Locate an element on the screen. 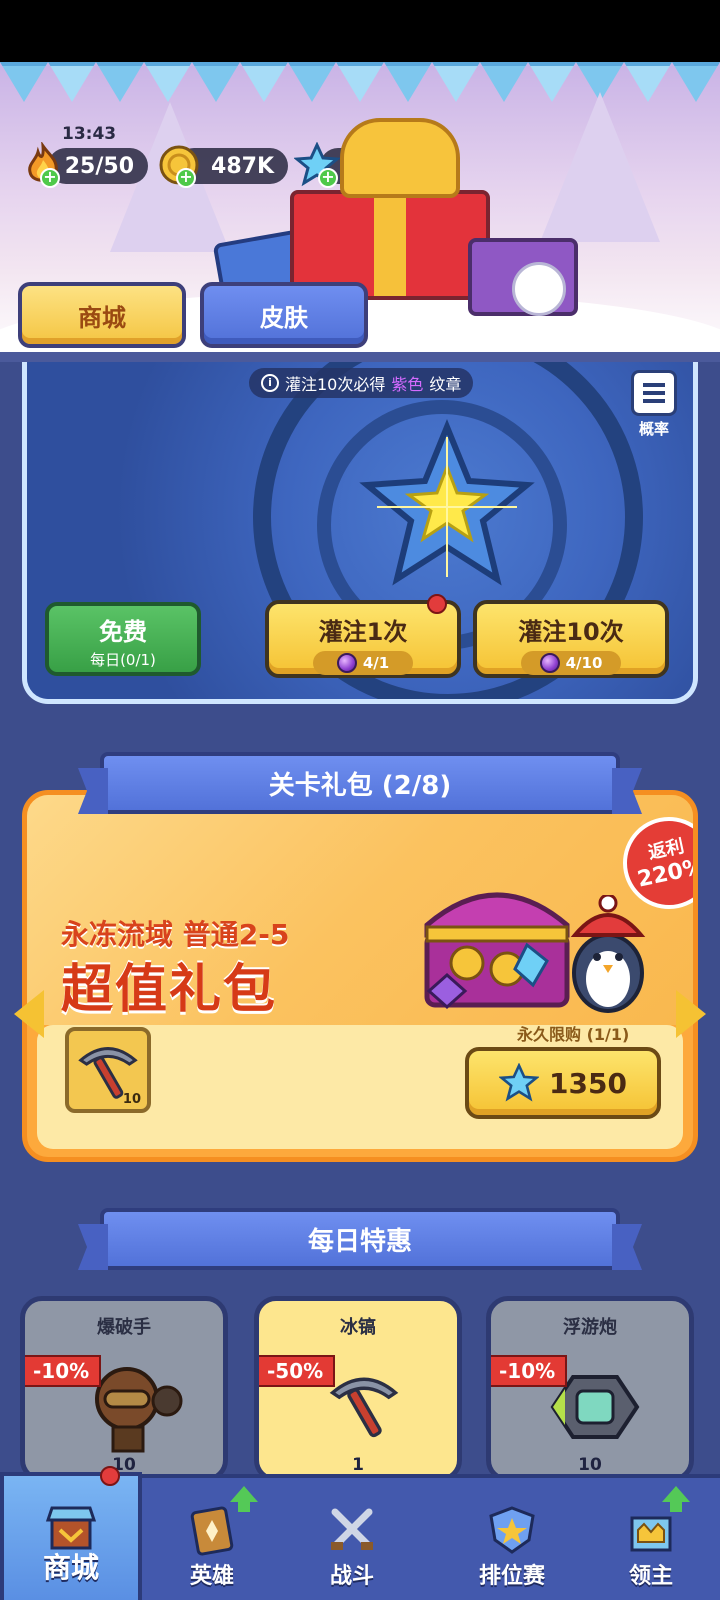 This screenshot has height=1600, width=720. snow-tree-decoration is located at coordinates (600, 167).